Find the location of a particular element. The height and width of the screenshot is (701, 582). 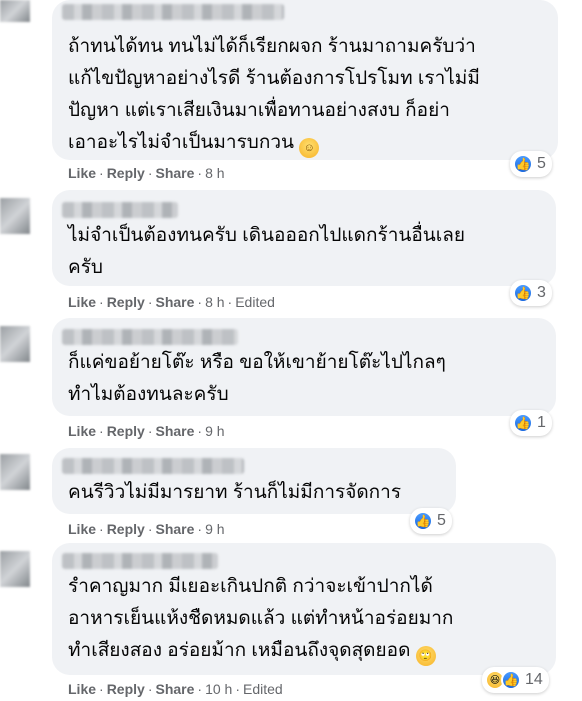

comment-actions: Like · Reply · Share · 8 h · Edited is located at coordinates (171, 302).